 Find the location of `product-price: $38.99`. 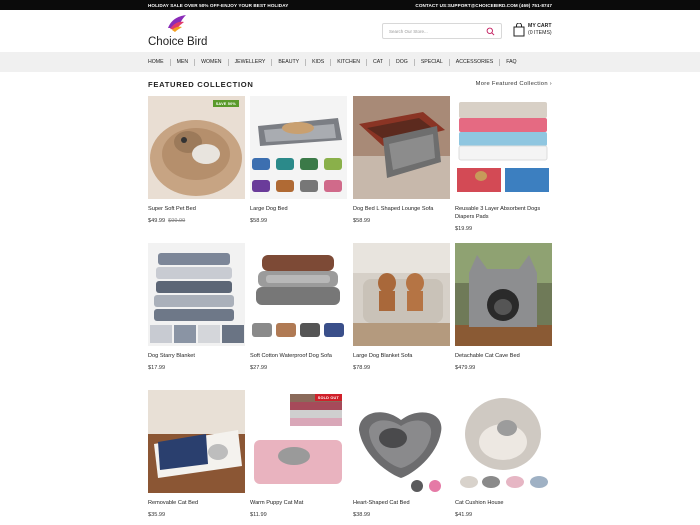

product-price: $38.99 is located at coordinates (362, 515).